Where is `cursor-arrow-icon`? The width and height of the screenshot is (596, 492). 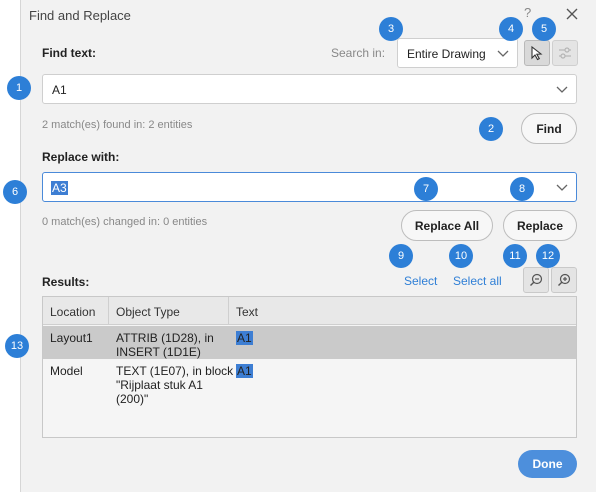
cursor-arrow-icon is located at coordinates (537, 53).